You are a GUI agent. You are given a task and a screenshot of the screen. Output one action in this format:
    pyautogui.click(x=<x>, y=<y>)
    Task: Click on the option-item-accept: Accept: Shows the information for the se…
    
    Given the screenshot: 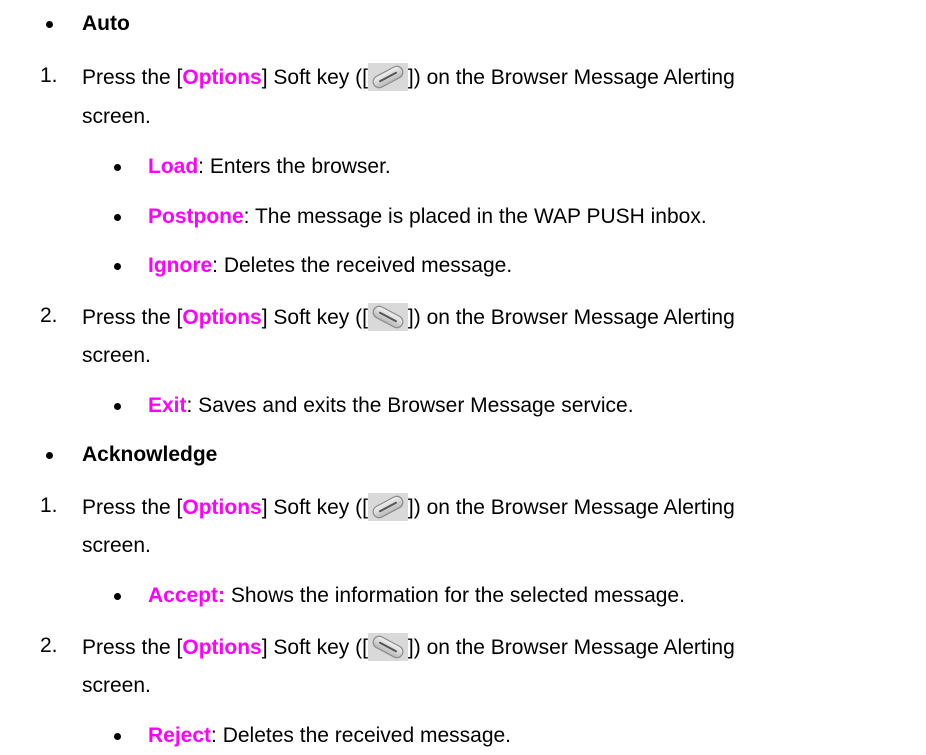 What is the action you would take?
    pyautogui.click(x=416, y=596)
    